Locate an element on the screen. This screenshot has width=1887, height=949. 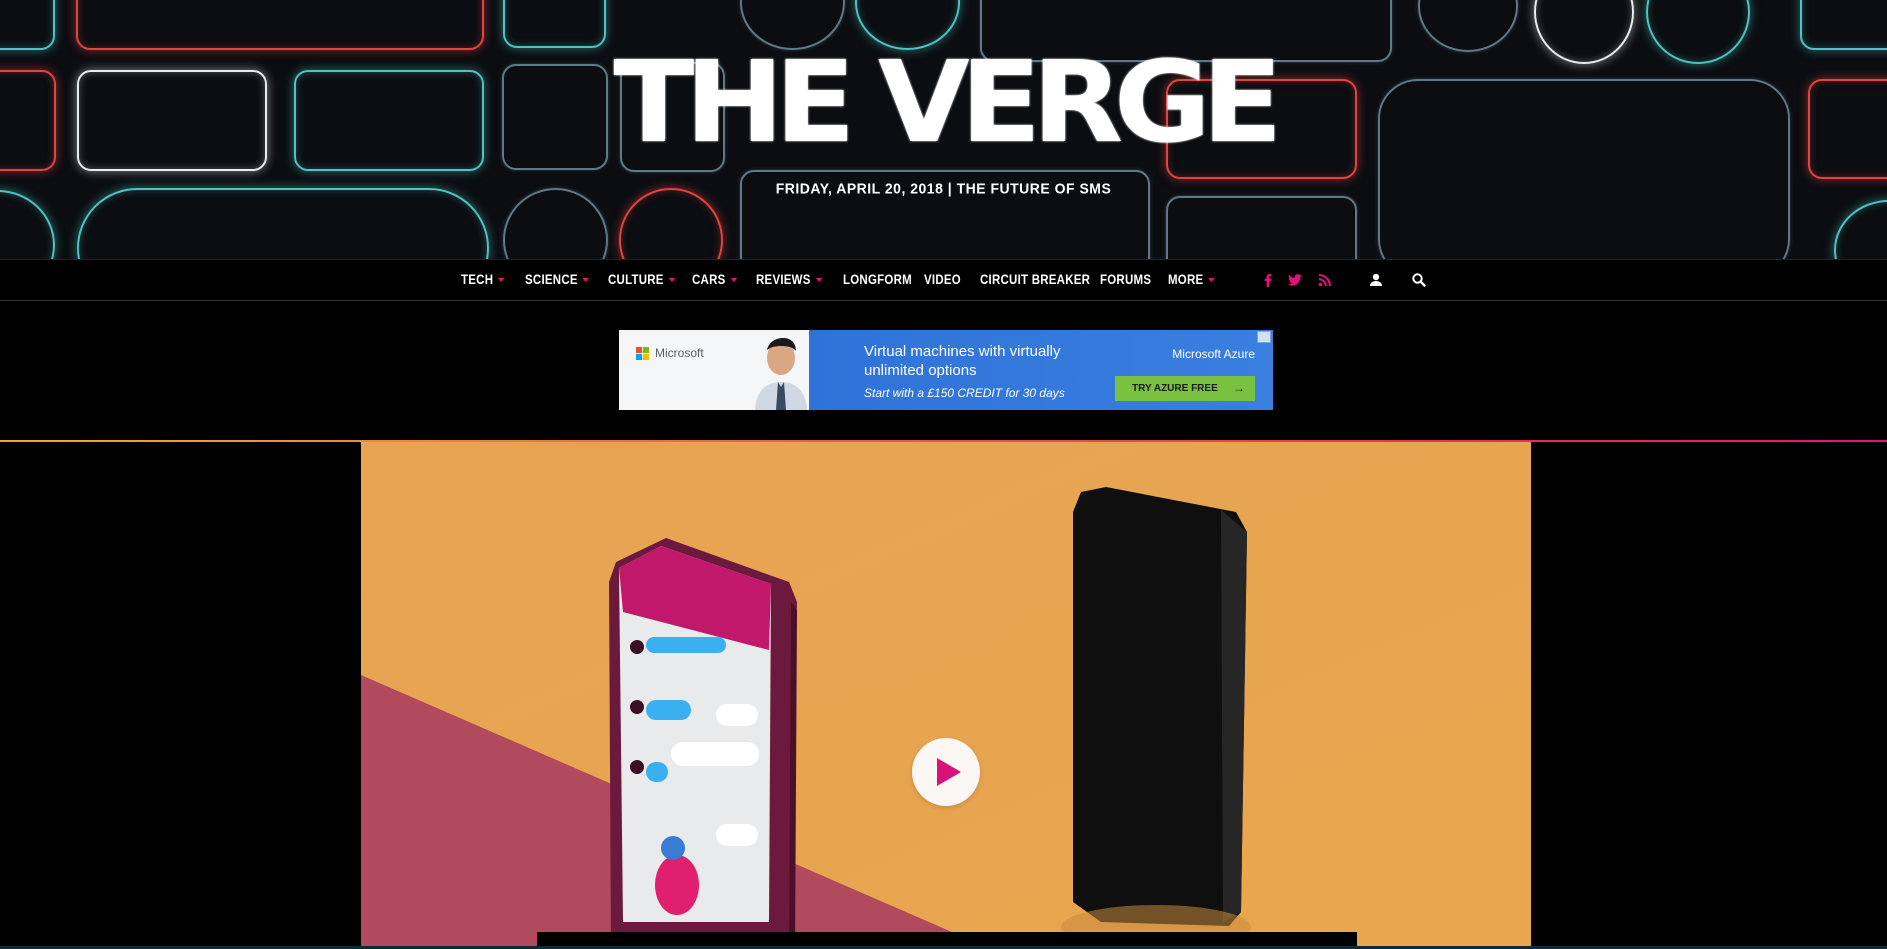
ad-person-image is located at coordinates (781, 372).